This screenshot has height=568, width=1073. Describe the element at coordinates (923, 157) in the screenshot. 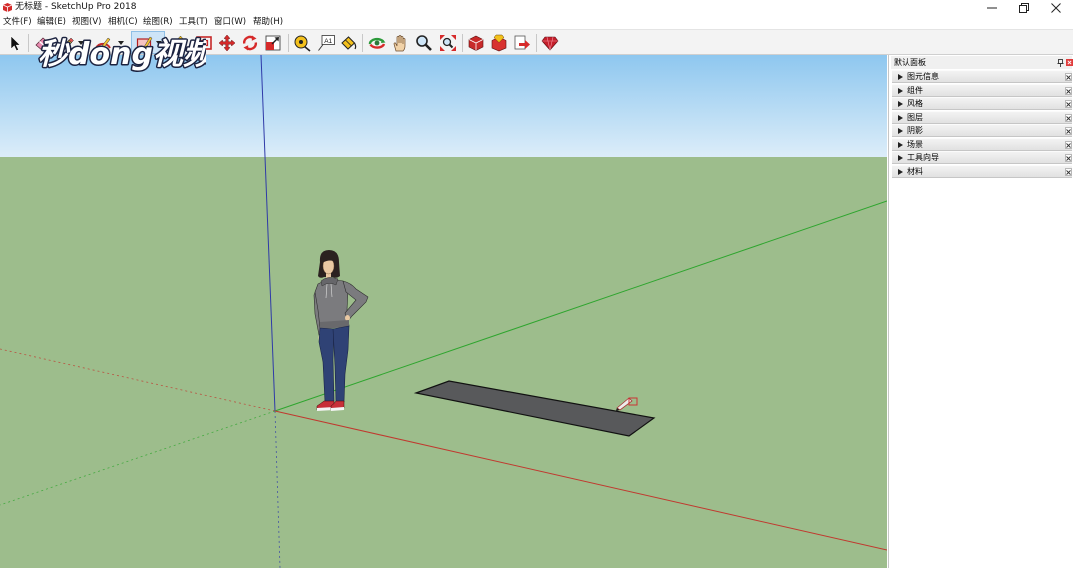

I see `tray-label: 工具向导` at that location.